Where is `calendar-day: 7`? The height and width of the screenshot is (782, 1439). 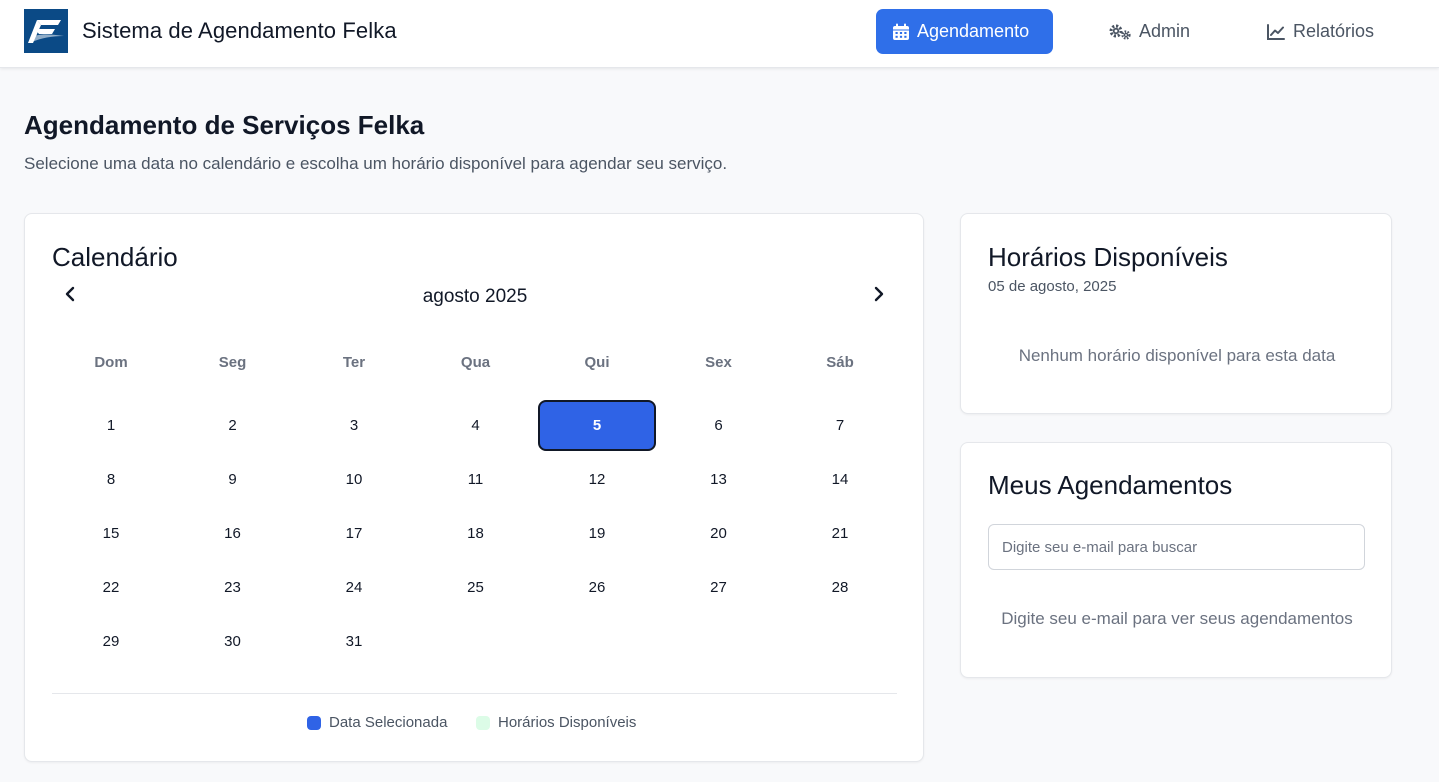 calendar-day: 7 is located at coordinates (840, 425).